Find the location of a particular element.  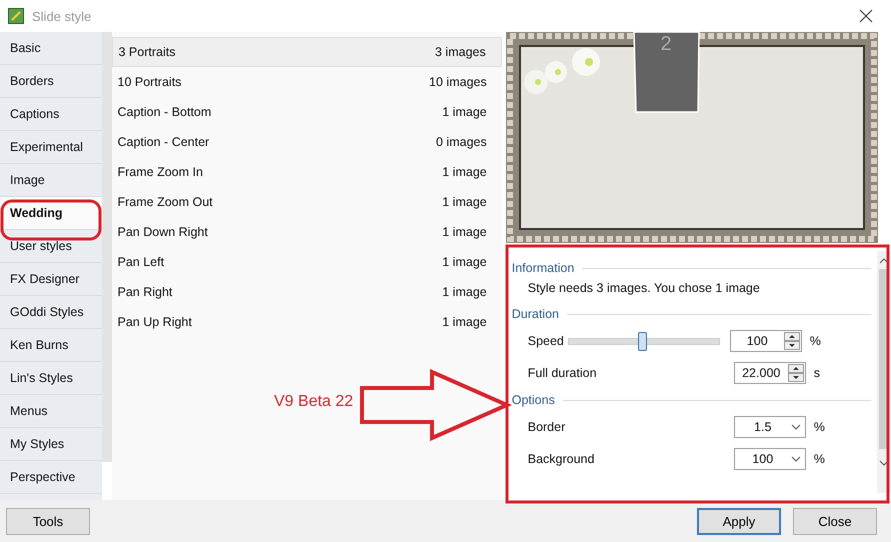

style-list-item: 10 Portraits 10 images is located at coordinates (307, 82).